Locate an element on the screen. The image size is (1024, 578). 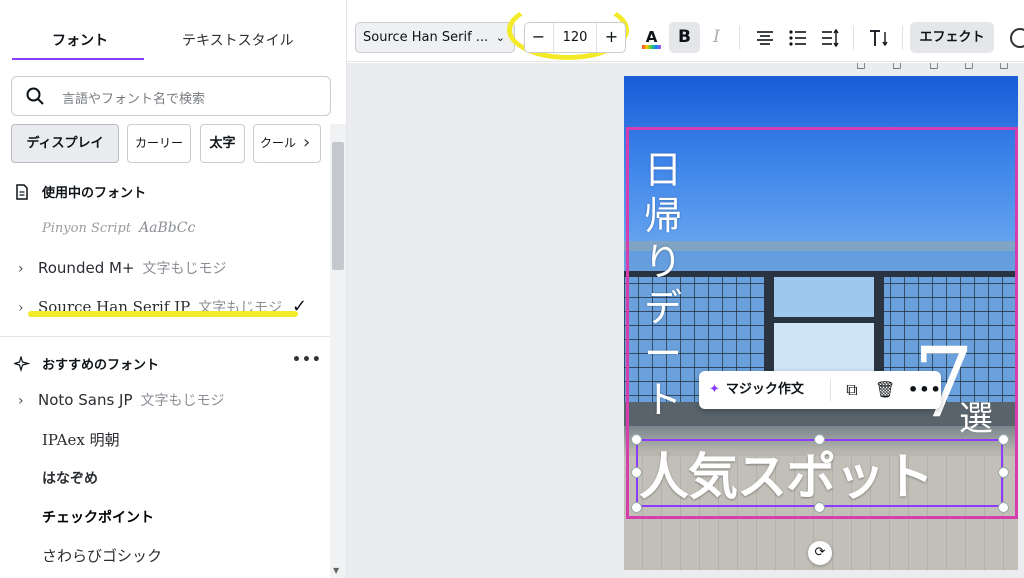
align-center-icon is located at coordinates (764, 38).